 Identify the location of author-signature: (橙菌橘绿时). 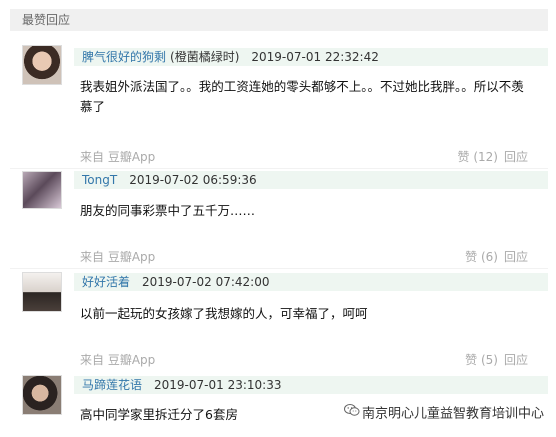
(205, 57).